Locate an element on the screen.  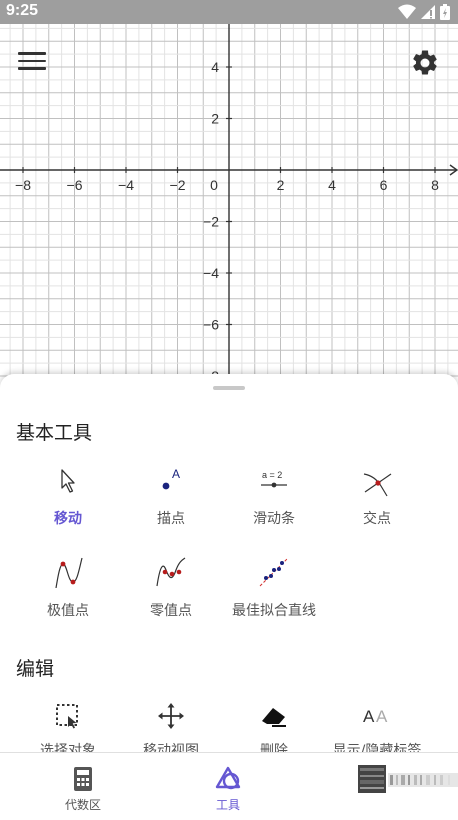
tool-show-hide-label: A A 显示/隐藏标签 is located at coordinates (377, 726).